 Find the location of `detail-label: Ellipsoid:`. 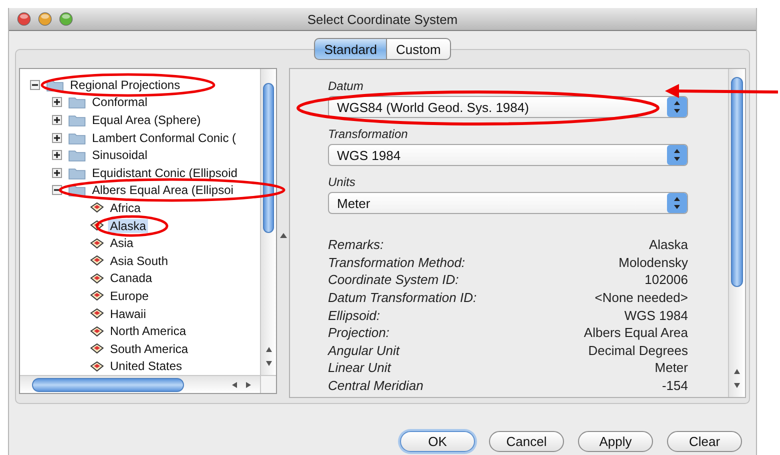

detail-label: Ellipsoid: is located at coordinates (354, 315).